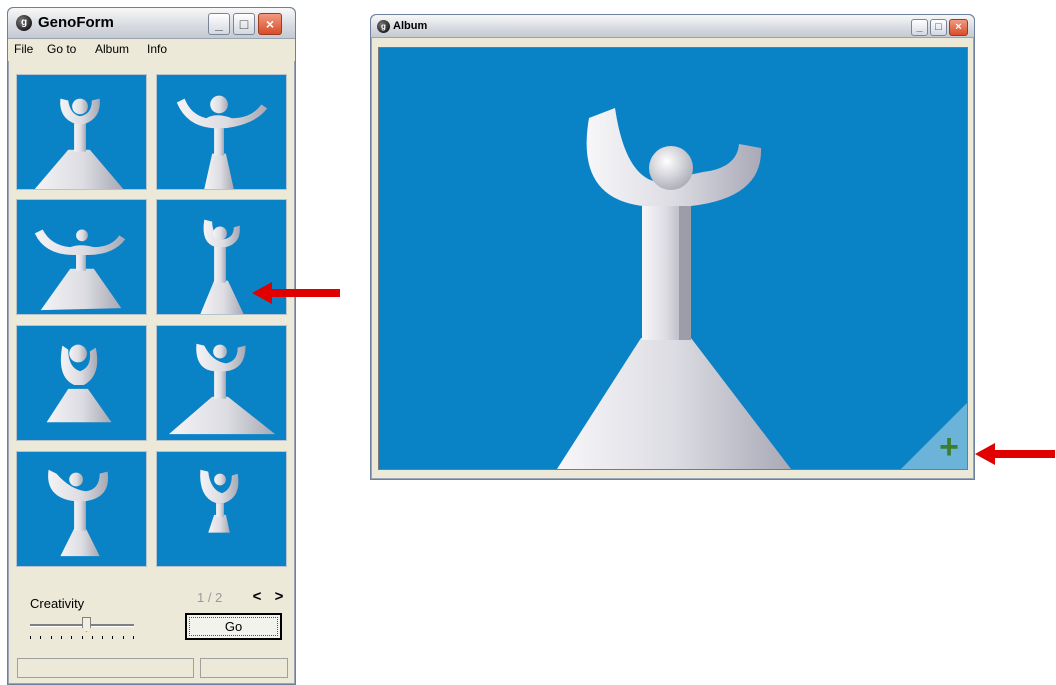 This screenshot has width=1056, height=685. Describe the element at coordinates (57, 603) in the screenshot. I see `creativity-label: Creativity` at that location.